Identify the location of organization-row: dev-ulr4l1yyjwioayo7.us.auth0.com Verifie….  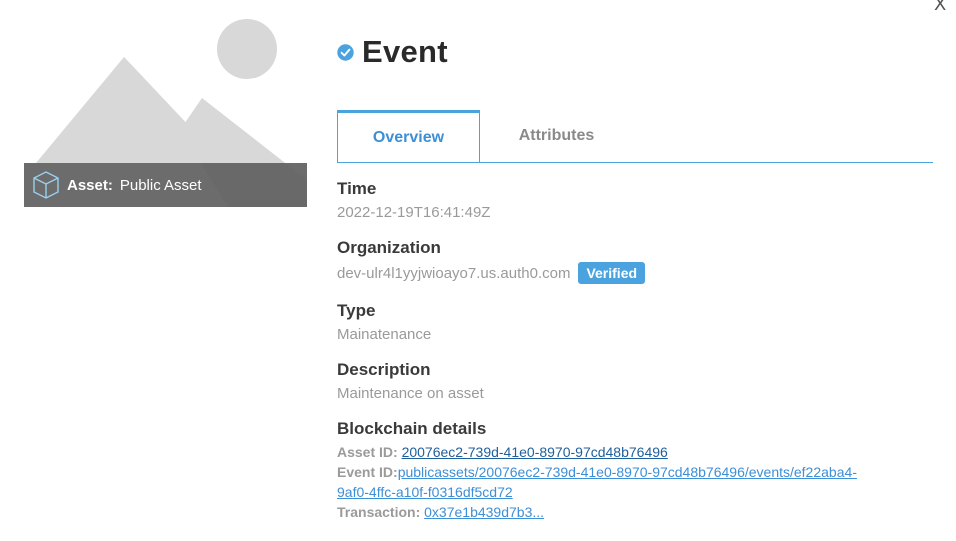
(491, 273).